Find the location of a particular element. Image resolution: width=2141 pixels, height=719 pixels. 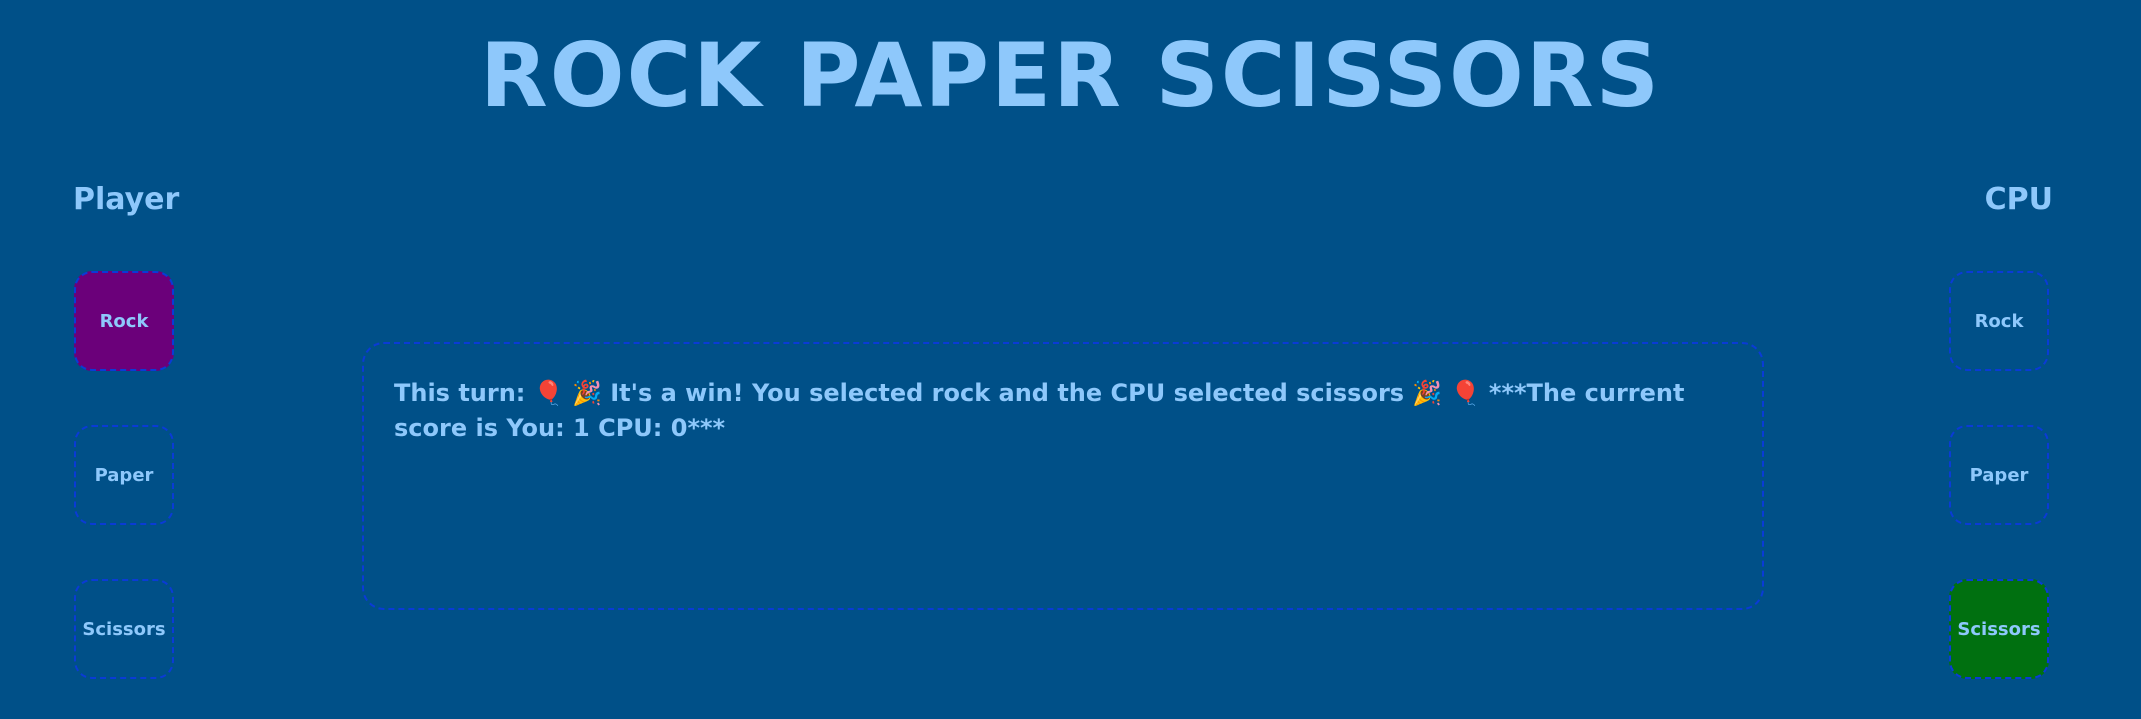

cpu-label: CPU is located at coordinates (2018, 199).